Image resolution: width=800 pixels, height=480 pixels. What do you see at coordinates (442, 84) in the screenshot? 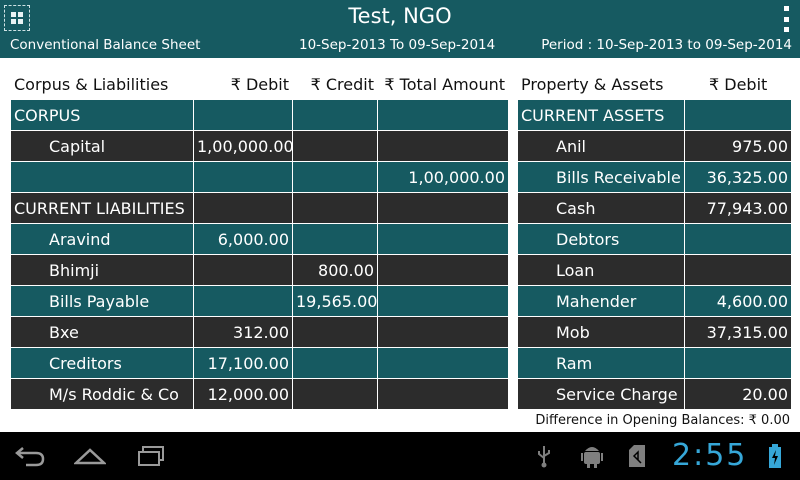
I see `column-header: ₹ Total Amount` at bounding box center [442, 84].